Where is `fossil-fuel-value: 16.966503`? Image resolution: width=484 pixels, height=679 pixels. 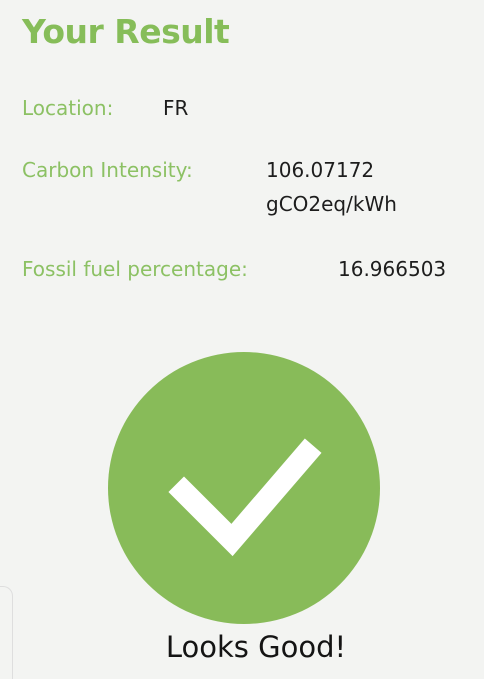 fossil-fuel-value: 16.966503 is located at coordinates (392, 269).